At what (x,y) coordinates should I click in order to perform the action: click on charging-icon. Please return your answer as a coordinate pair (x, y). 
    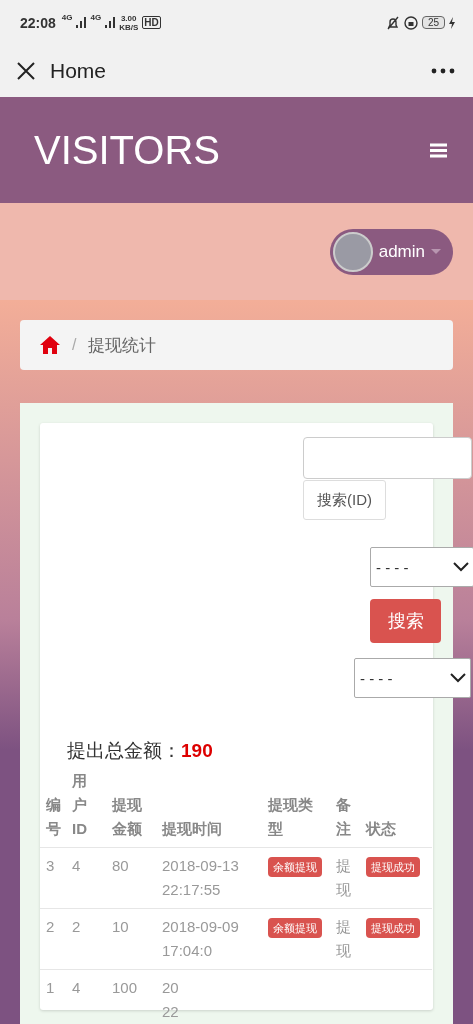
    Looking at the image, I should click on (452, 22).